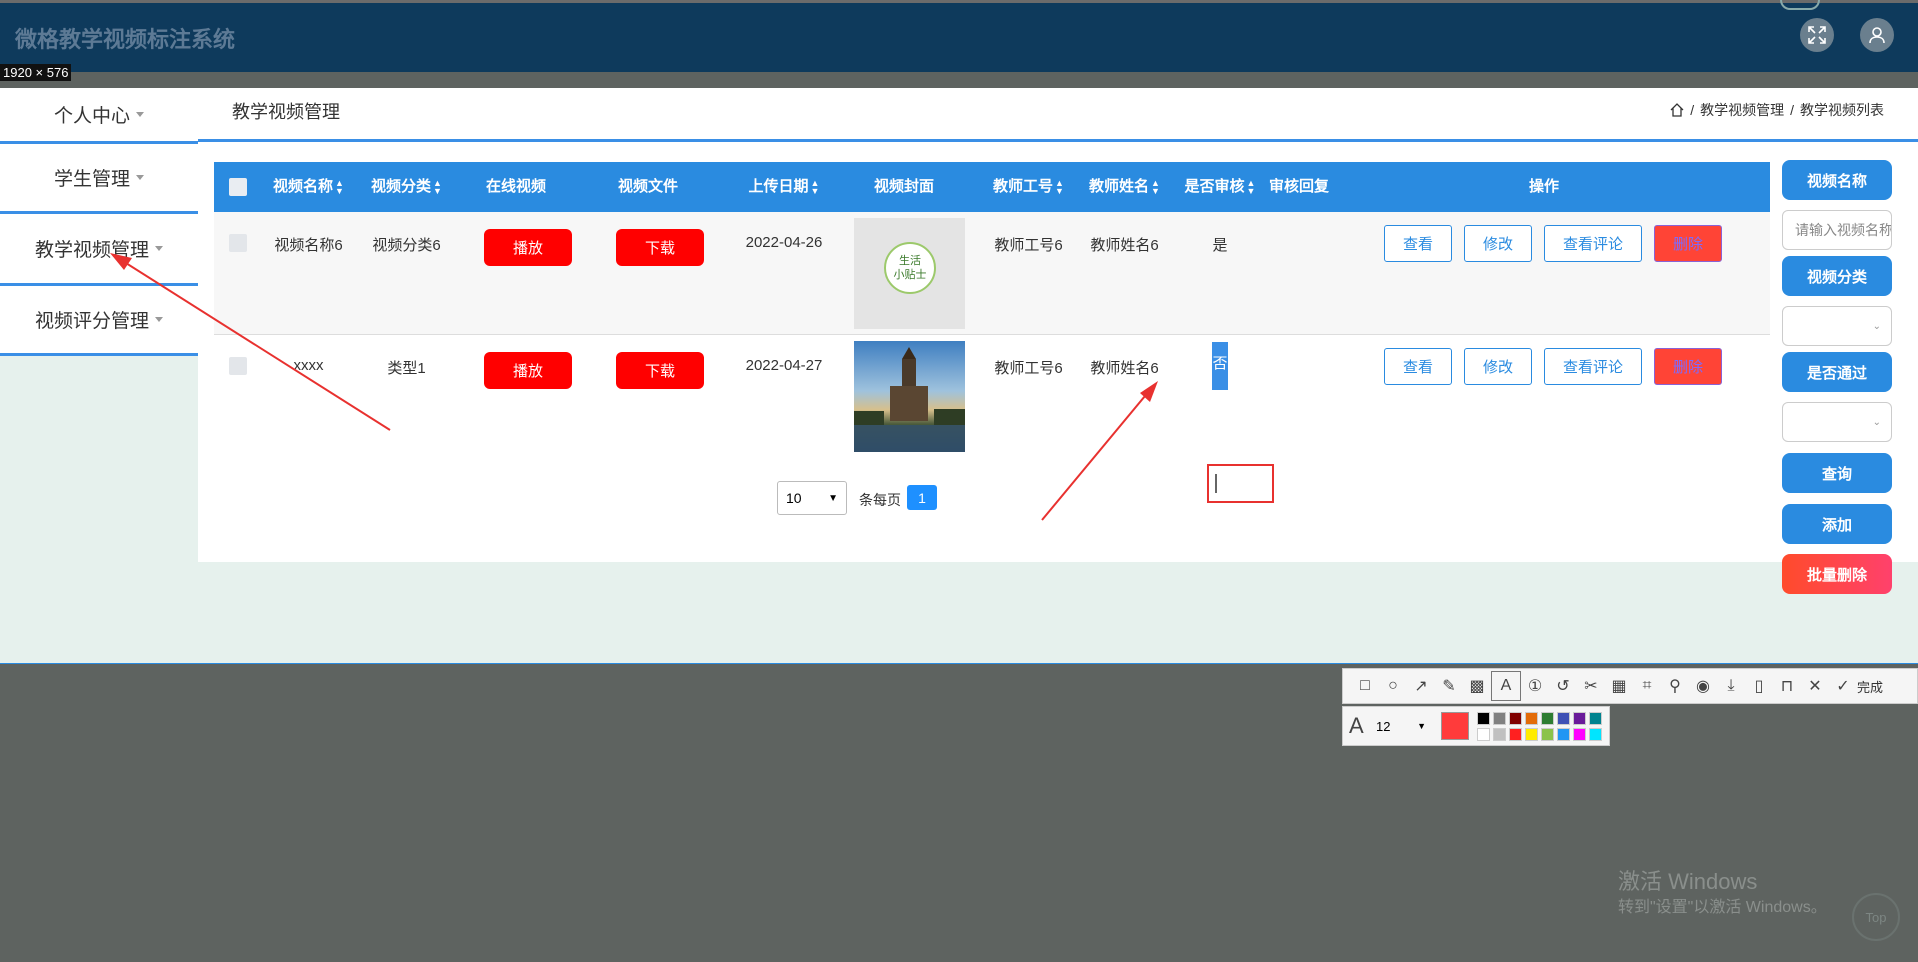 The image size is (1918, 962). I want to click on close-icon: ✕, so click(1815, 686).